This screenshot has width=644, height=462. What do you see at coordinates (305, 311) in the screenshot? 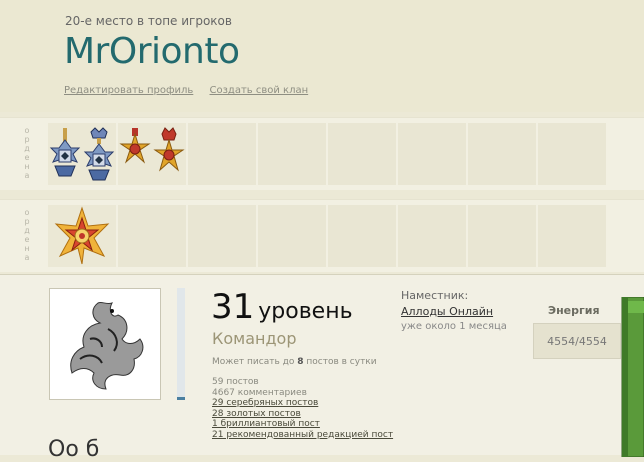
I see `level-word: уровень` at bounding box center [305, 311].